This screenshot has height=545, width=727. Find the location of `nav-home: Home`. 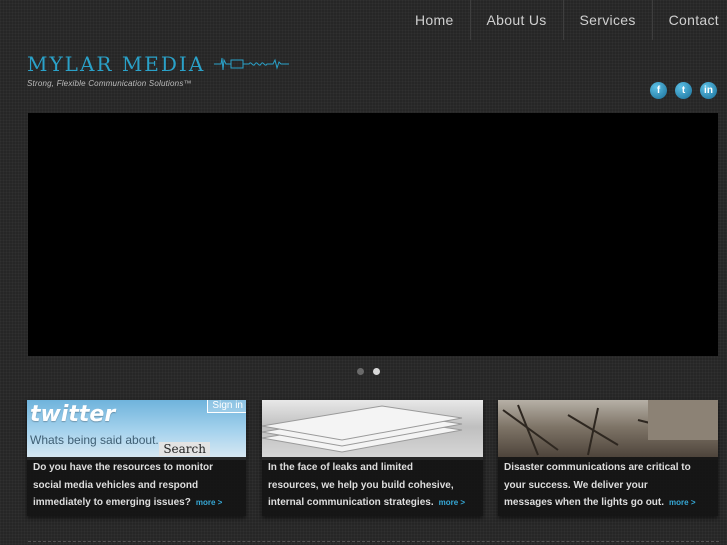

nav-home: Home is located at coordinates (434, 20).